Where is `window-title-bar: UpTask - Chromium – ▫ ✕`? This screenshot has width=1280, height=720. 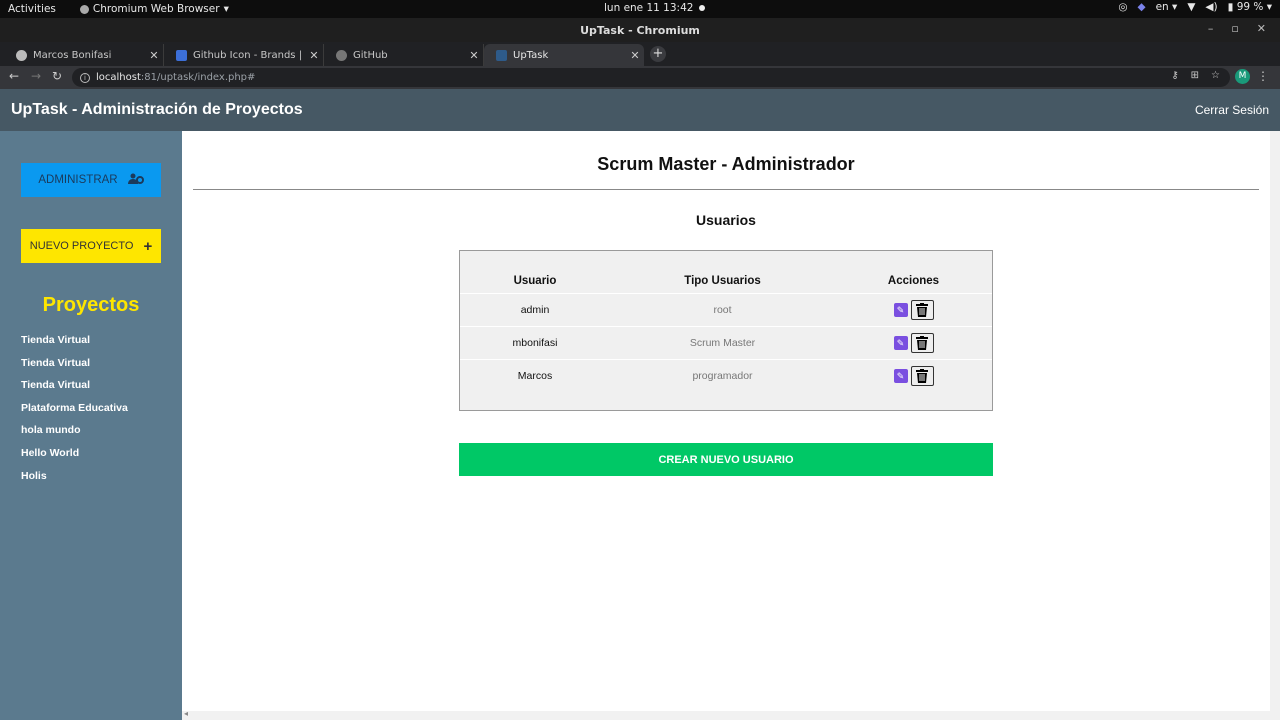 window-title-bar: UpTask - Chromium – ▫ ✕ is located at coordinates (640, 30).